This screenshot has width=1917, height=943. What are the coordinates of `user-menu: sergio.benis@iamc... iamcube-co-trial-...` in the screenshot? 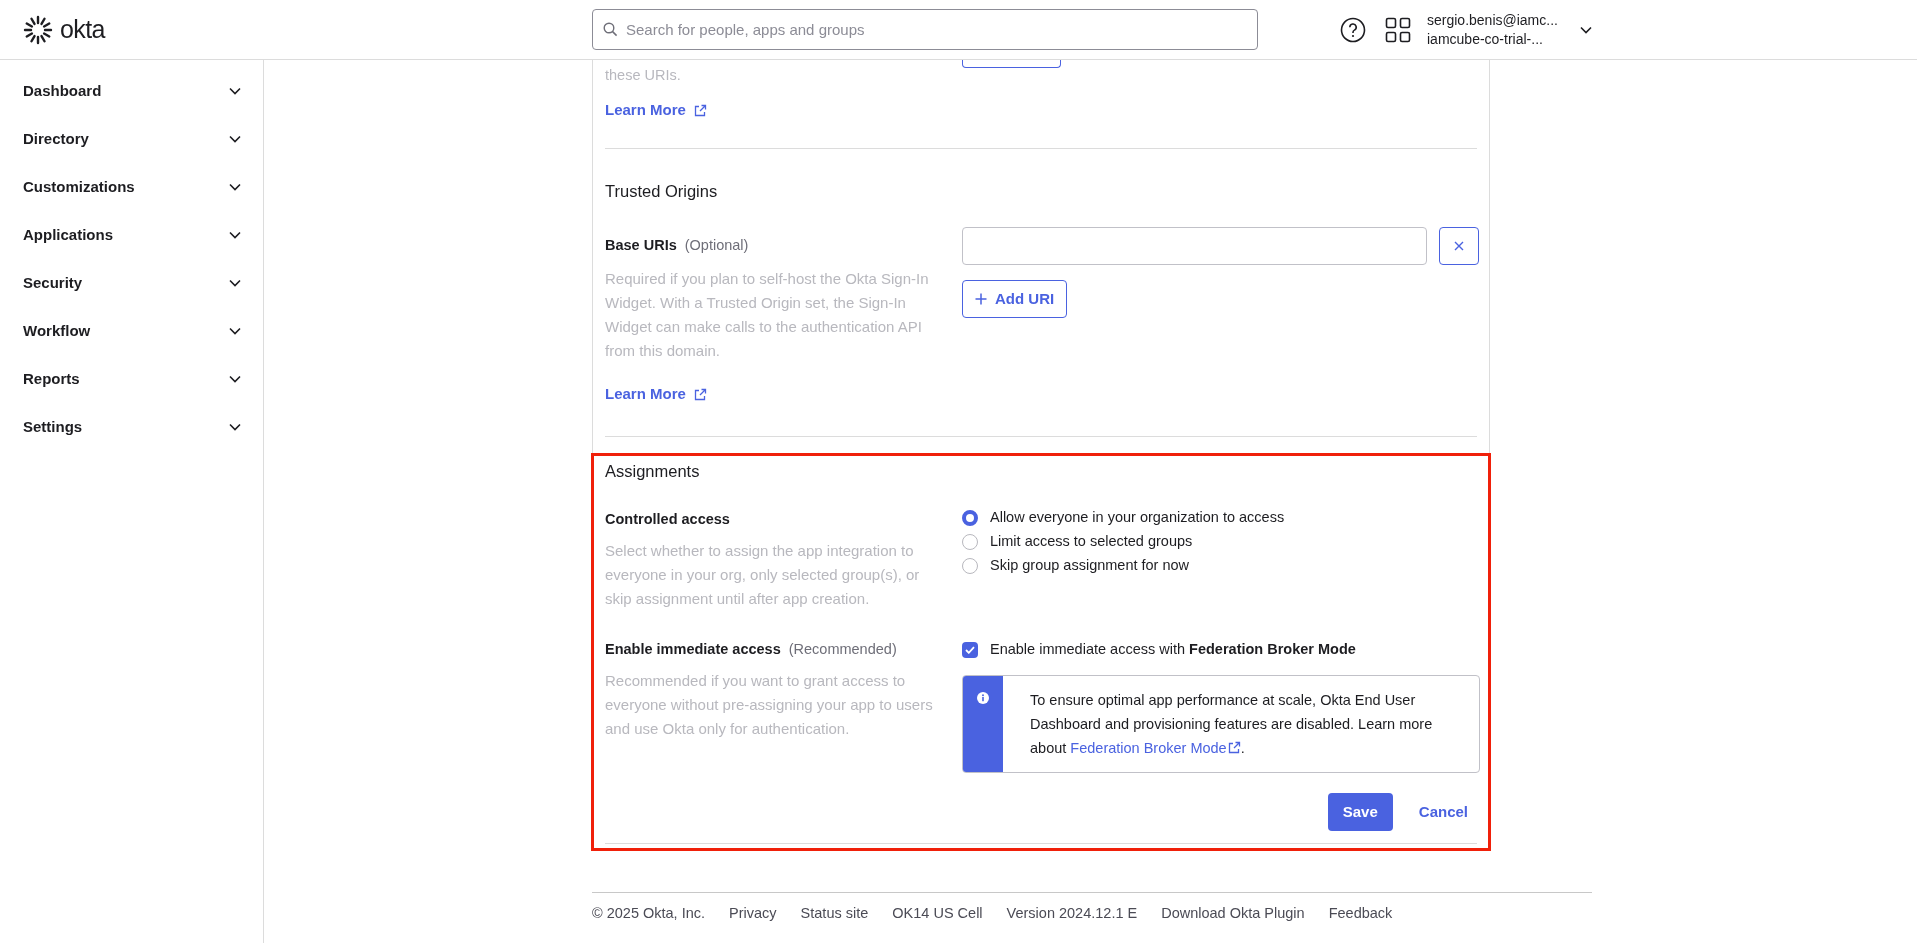 It's located at (1509, 29).